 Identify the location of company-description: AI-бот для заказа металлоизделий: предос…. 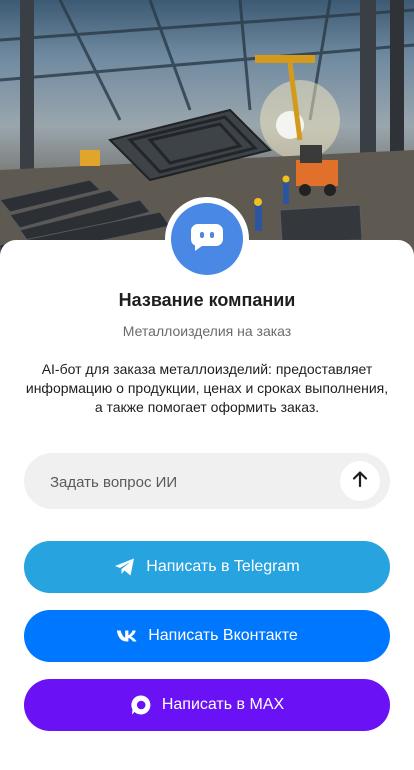
(207, 388).